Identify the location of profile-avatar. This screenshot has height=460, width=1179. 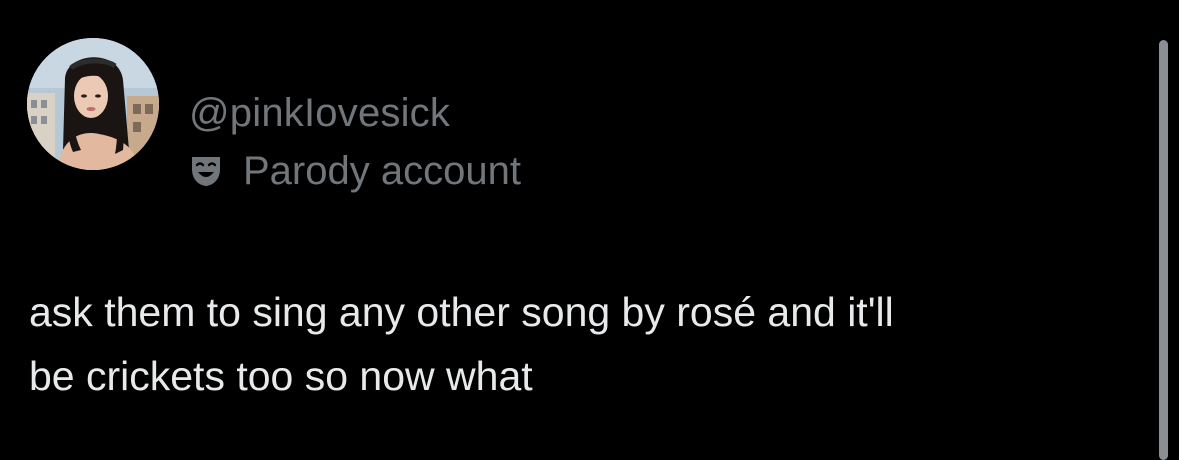
(93, 104).